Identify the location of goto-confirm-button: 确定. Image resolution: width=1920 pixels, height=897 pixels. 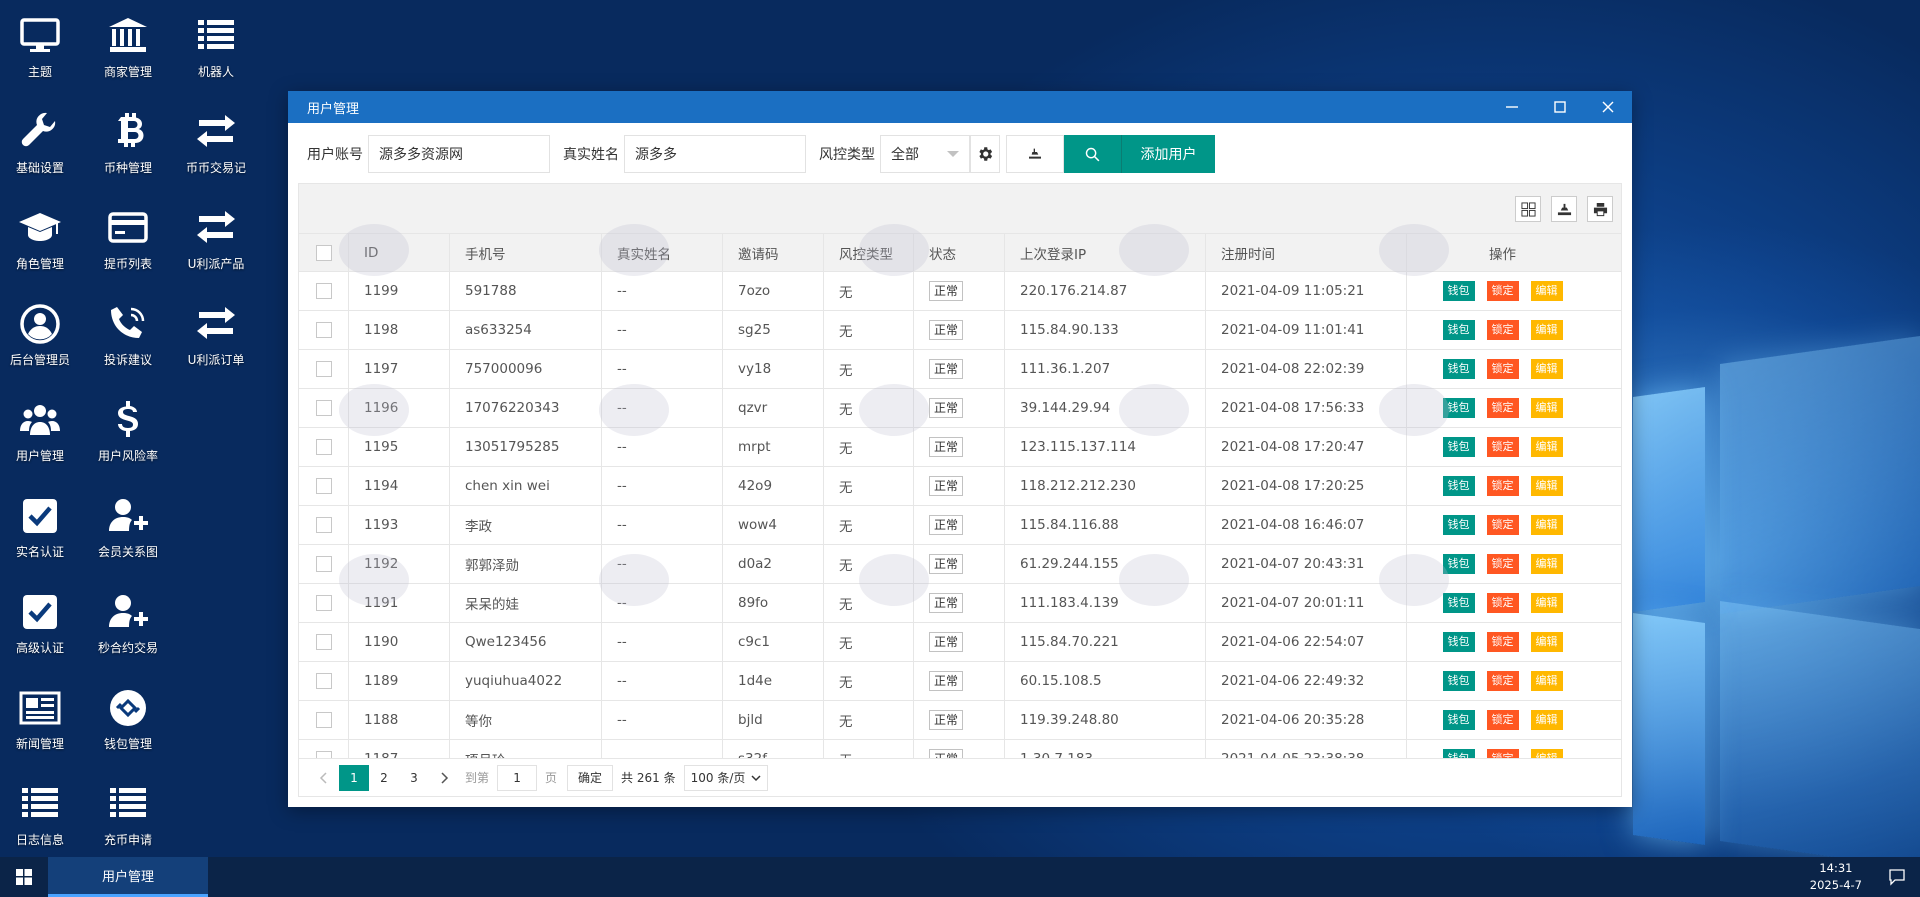
(590, 777).